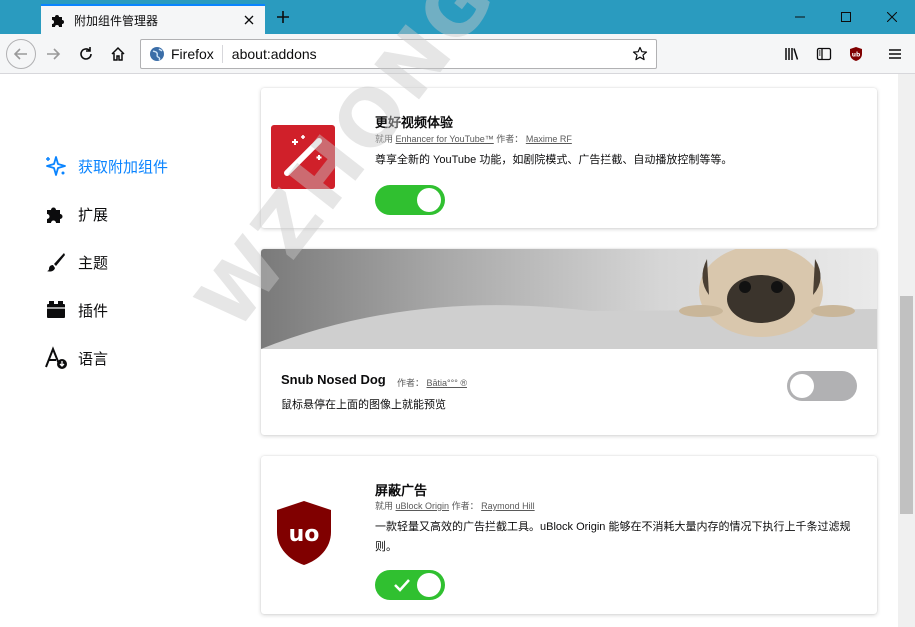 Image resolution: width=915 pixels, height=627 pixels. I want to click on language-icon, so click(56, 358).